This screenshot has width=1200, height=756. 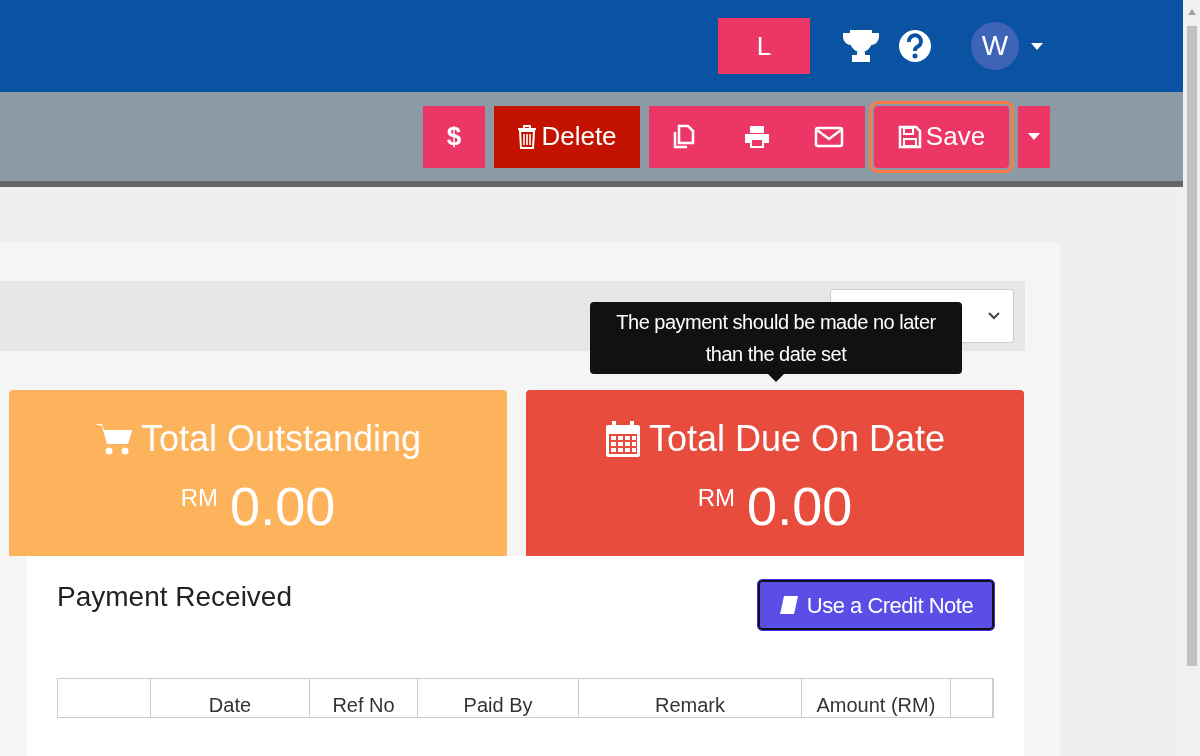 What do you see at coordinates (776, 338) in the screenshot?
I see `tooltip: The payment should be made no later than the date set` at bounding box center [776, 338].